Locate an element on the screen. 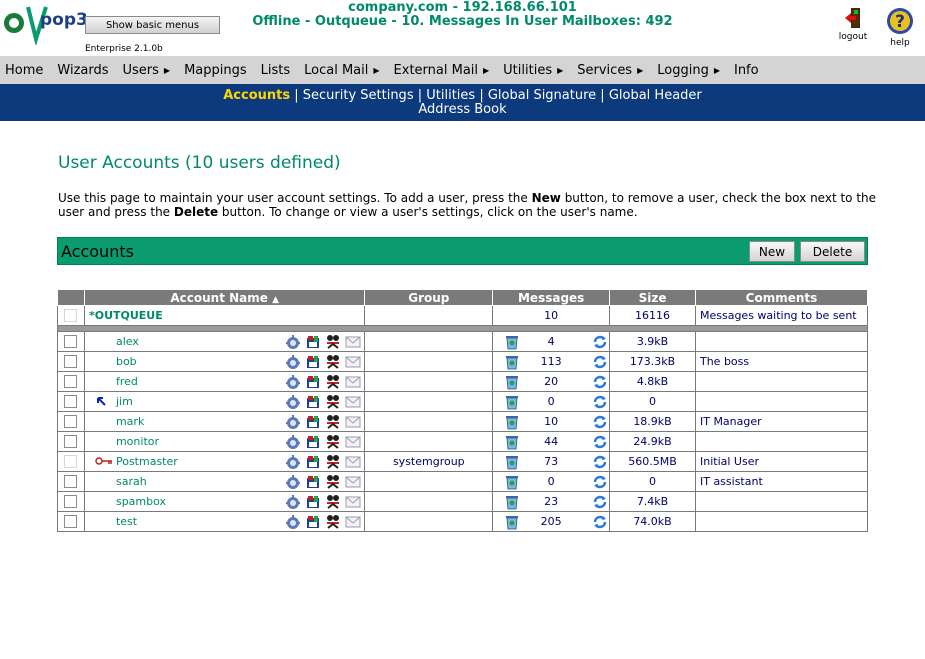 The height and width of the screenshot is (659, 925). account-name-column-header: Account Name ▲ is located at coordinates (224, 297).